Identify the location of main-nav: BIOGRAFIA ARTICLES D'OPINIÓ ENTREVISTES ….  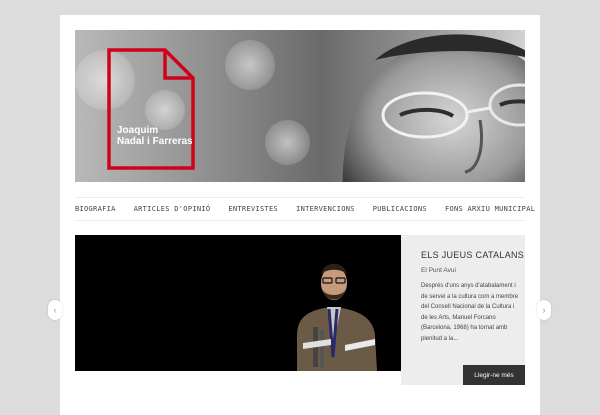
(305, 209).